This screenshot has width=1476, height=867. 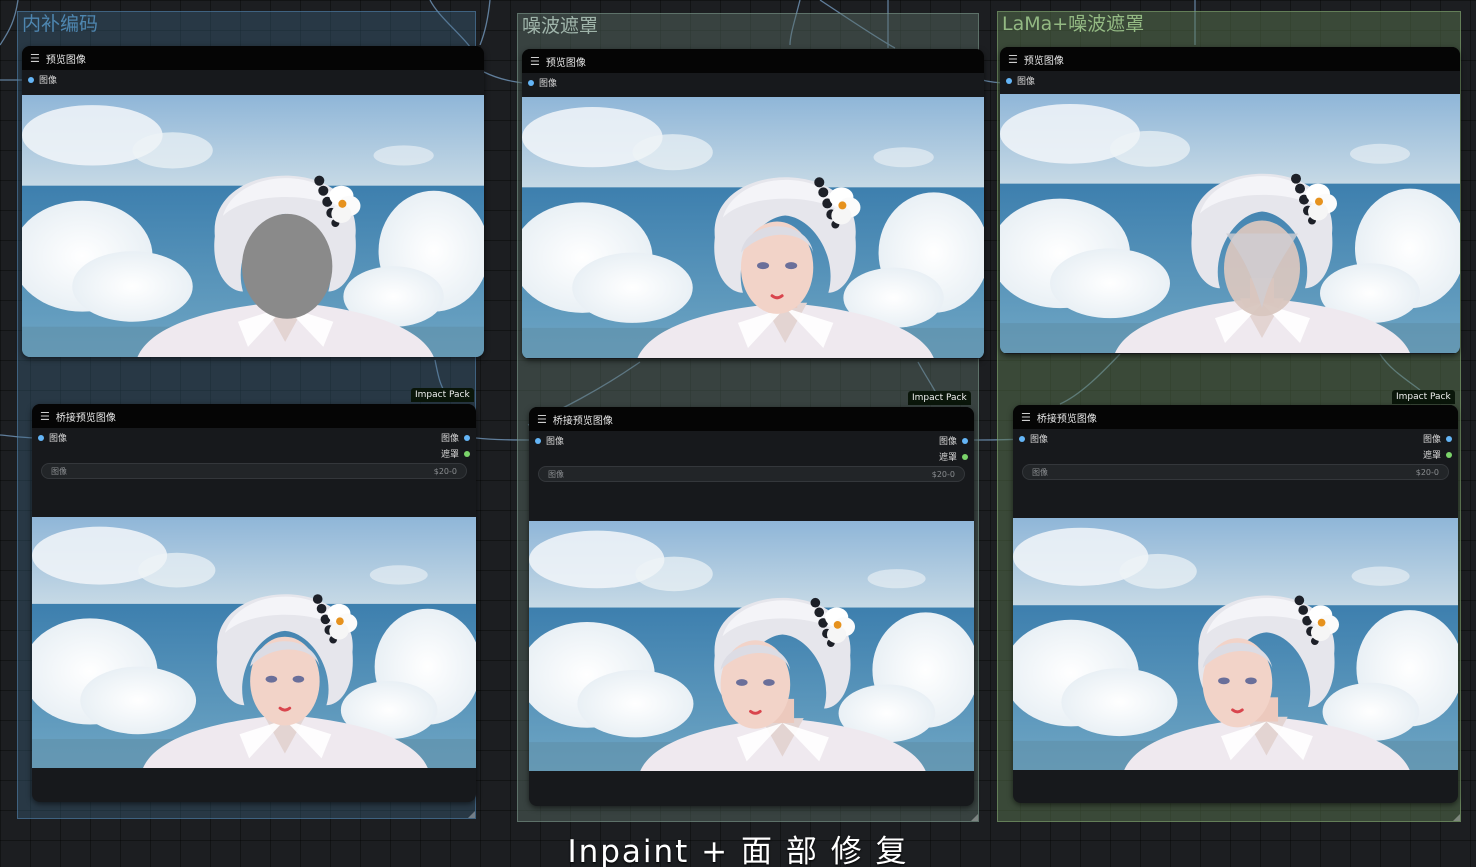 I want to click on group-title: 内补编码, so click(x=60, y=24).